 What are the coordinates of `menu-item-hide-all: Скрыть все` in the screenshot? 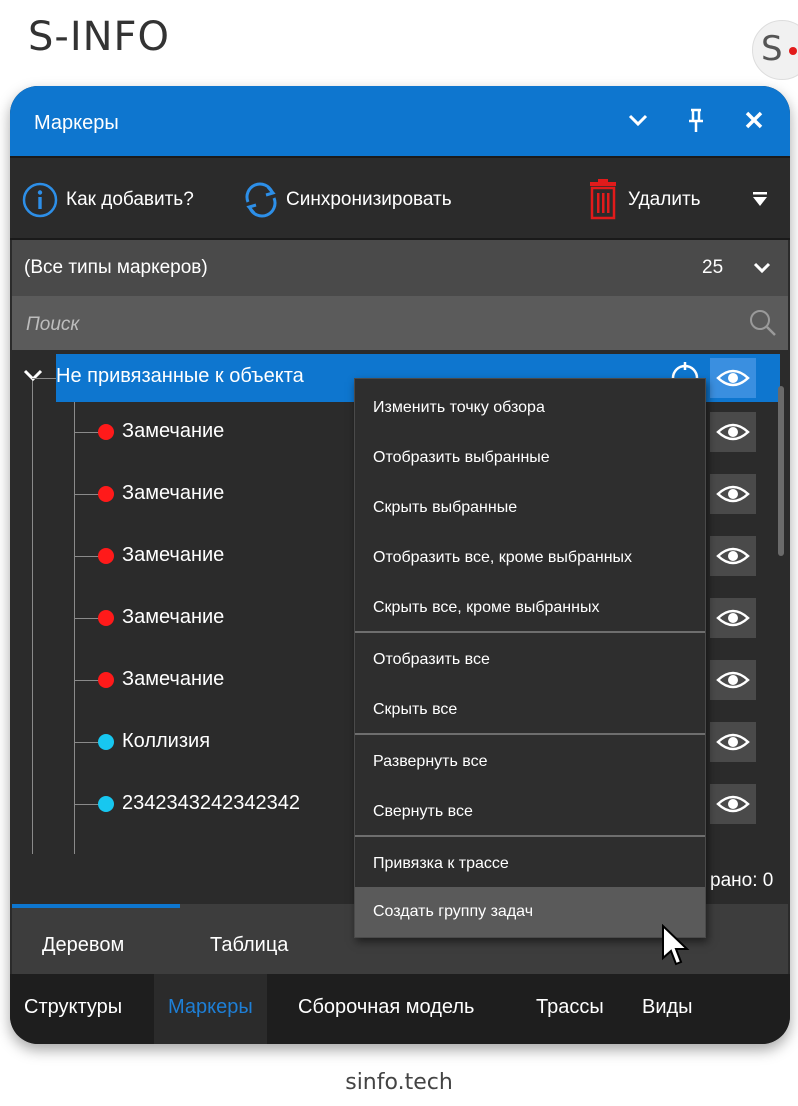 It's located at (530, 710).